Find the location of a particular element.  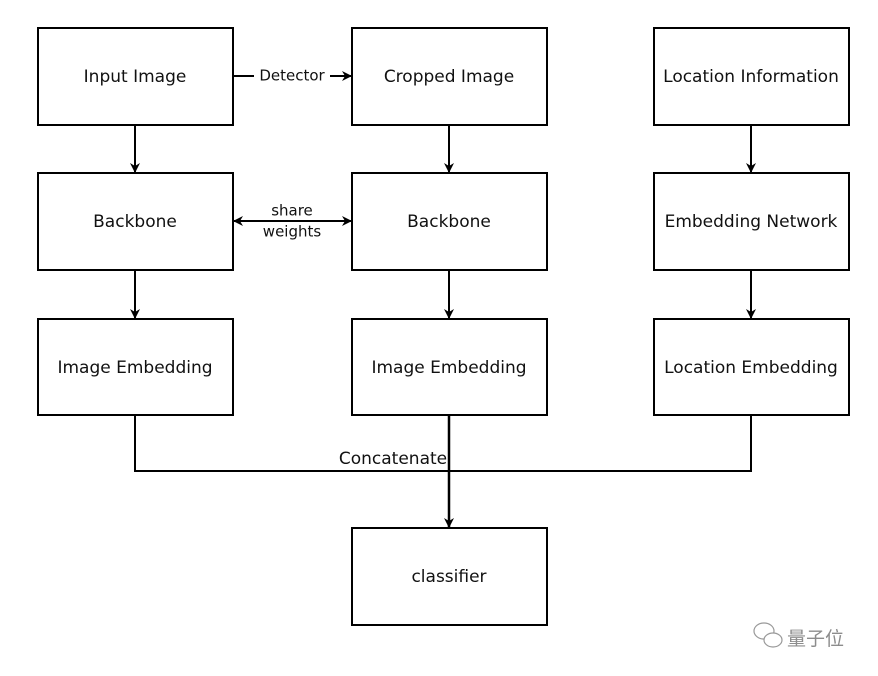

node-input-image: Input Image is located at coordinates (135, 76).